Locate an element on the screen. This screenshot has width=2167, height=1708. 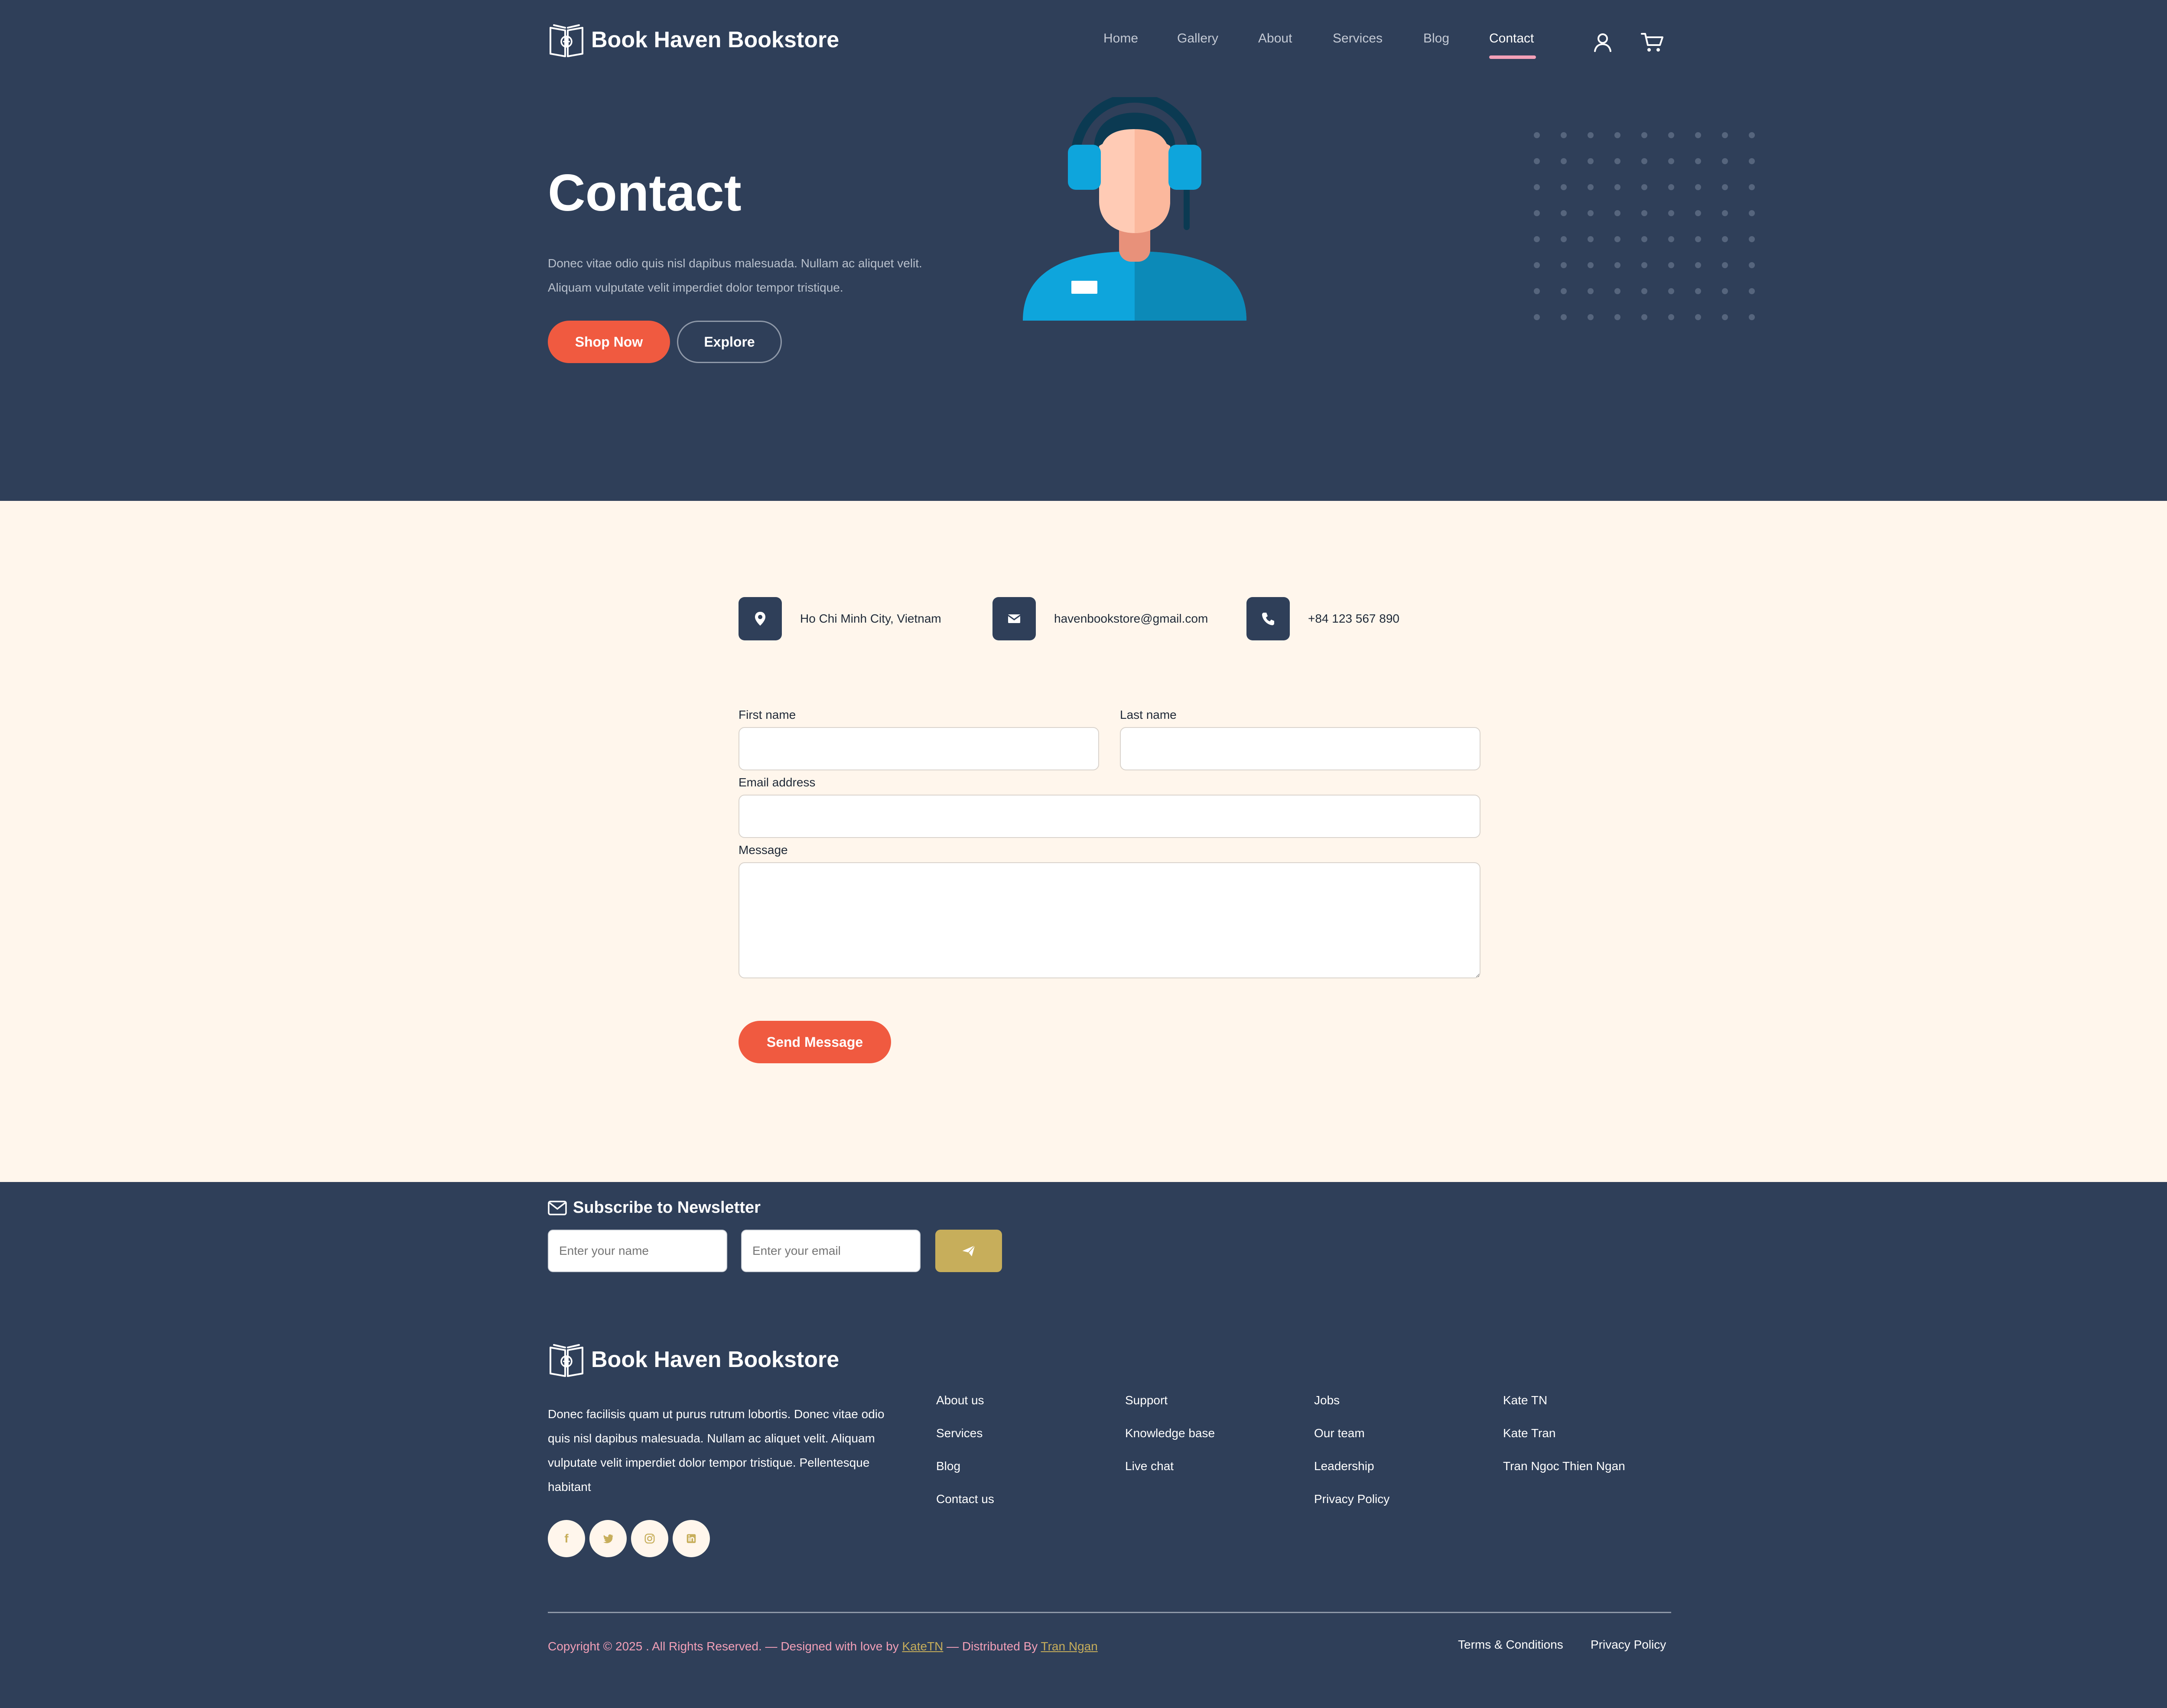
message-field is located at coordinates (1109, 920).